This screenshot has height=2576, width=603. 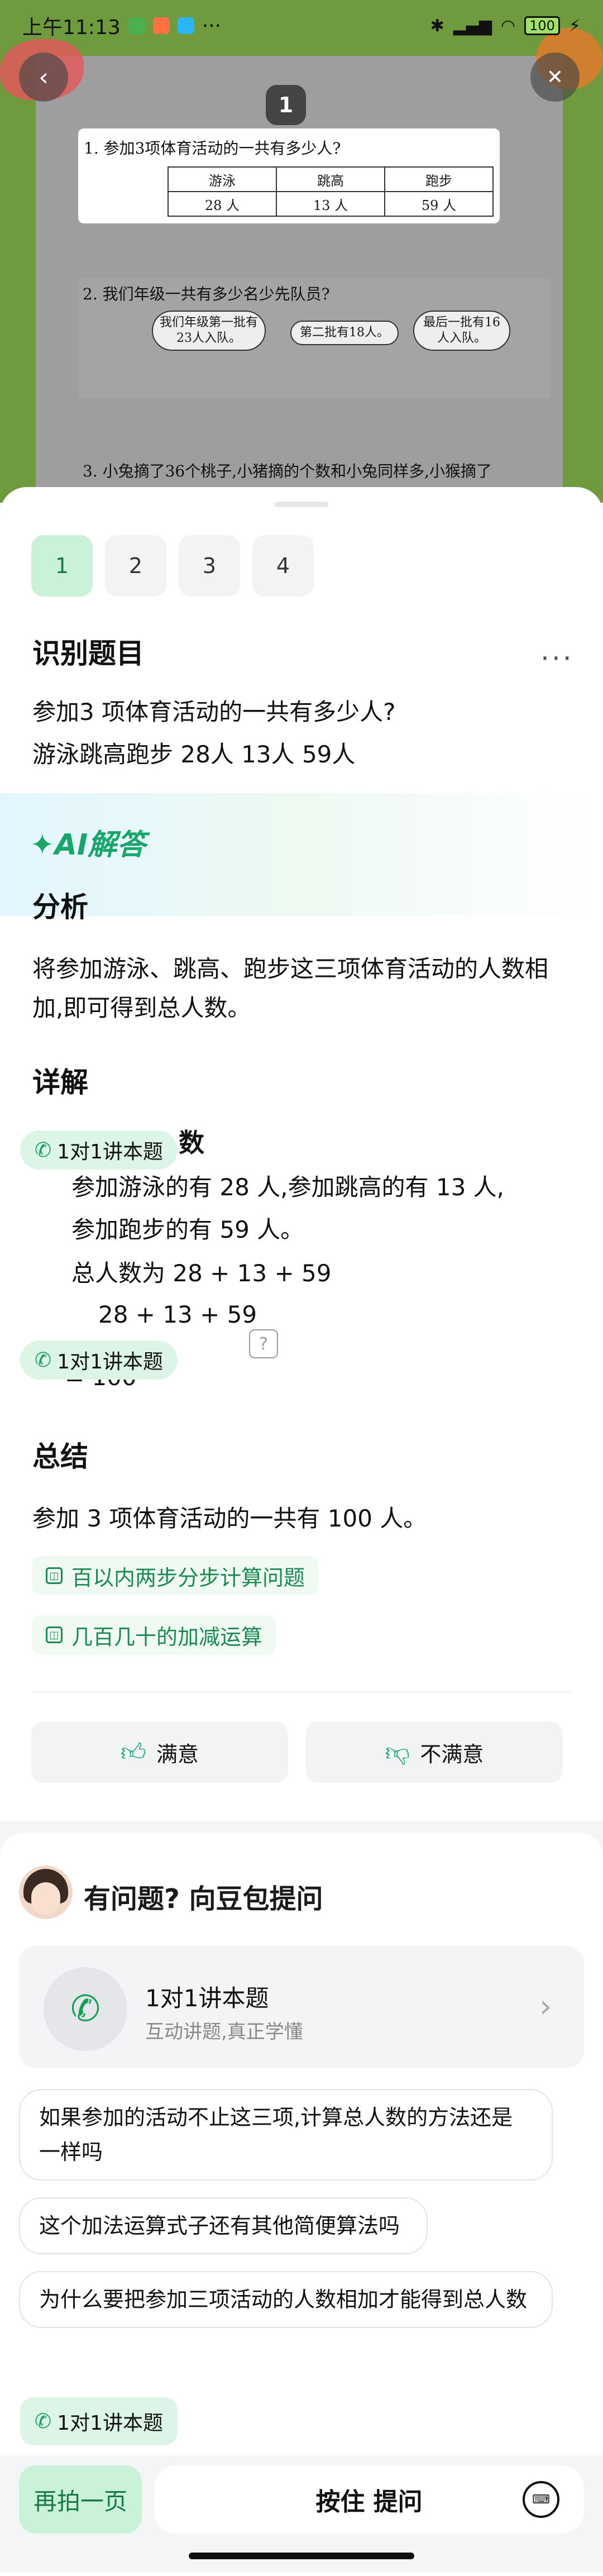 What do you see at coordinates (224, 2226) in the screenshot?
I see `suggested-question: 这个加法运算式子还有其他简便算法吗` at bounding box center [224, 2226].